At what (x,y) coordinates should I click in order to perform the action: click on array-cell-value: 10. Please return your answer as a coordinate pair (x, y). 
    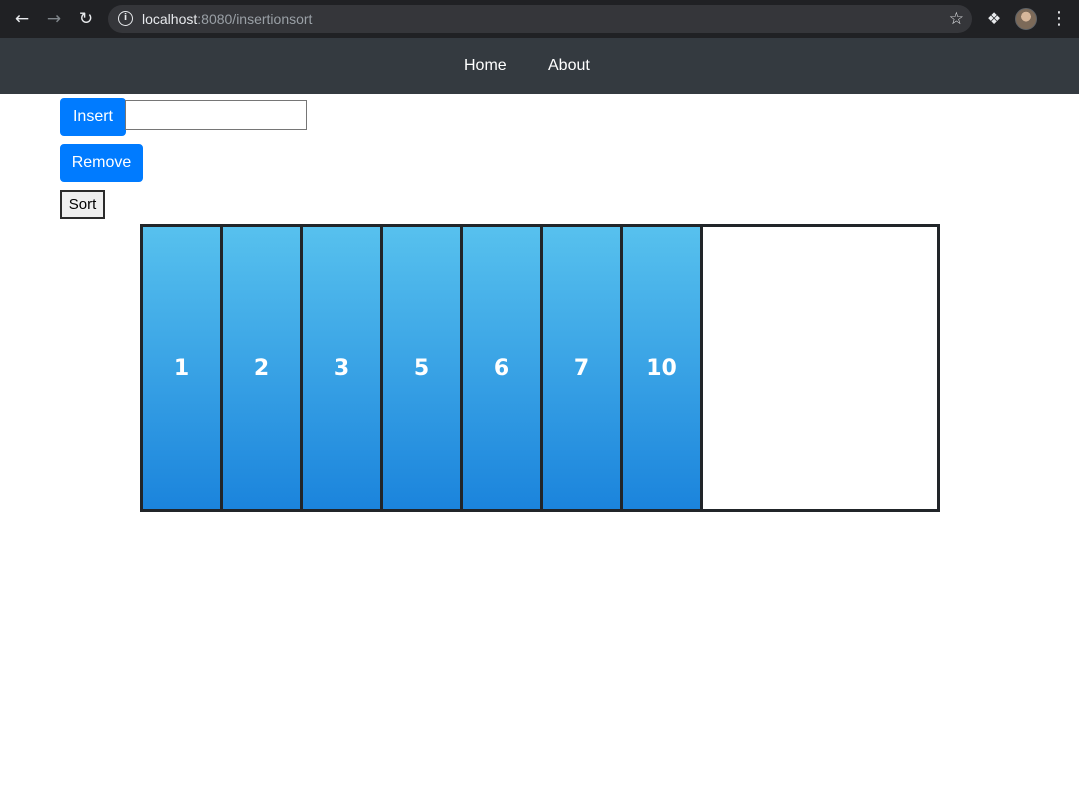
    Looking at the image, I should click on (661, 368).